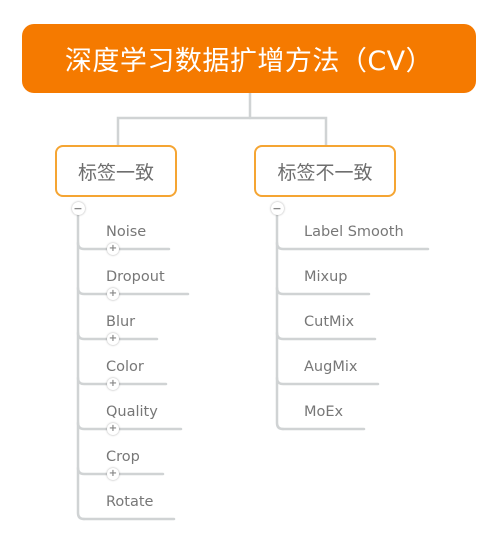  I want to click on branch-connector, so click(222, 131).